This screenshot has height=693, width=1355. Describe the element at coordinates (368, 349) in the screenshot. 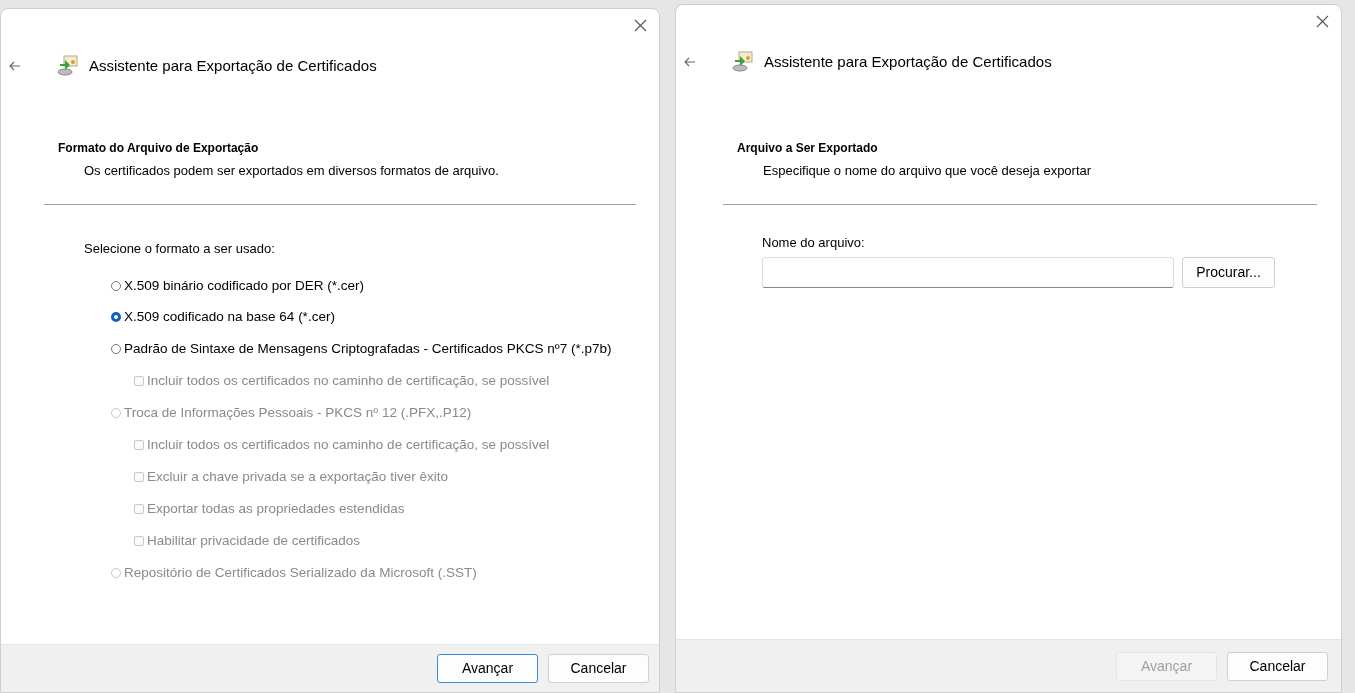

I see `radio-label: Padrão de Sintaxe de Mensagens Criptografadas - Certificados PKCS nº7 (*.p7b)` at that location.